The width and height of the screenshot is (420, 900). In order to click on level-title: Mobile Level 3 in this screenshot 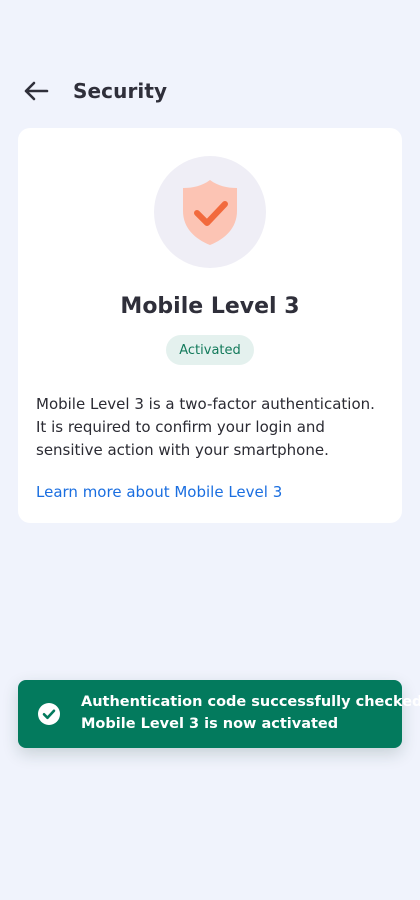, I will do `click(210, 306)`.